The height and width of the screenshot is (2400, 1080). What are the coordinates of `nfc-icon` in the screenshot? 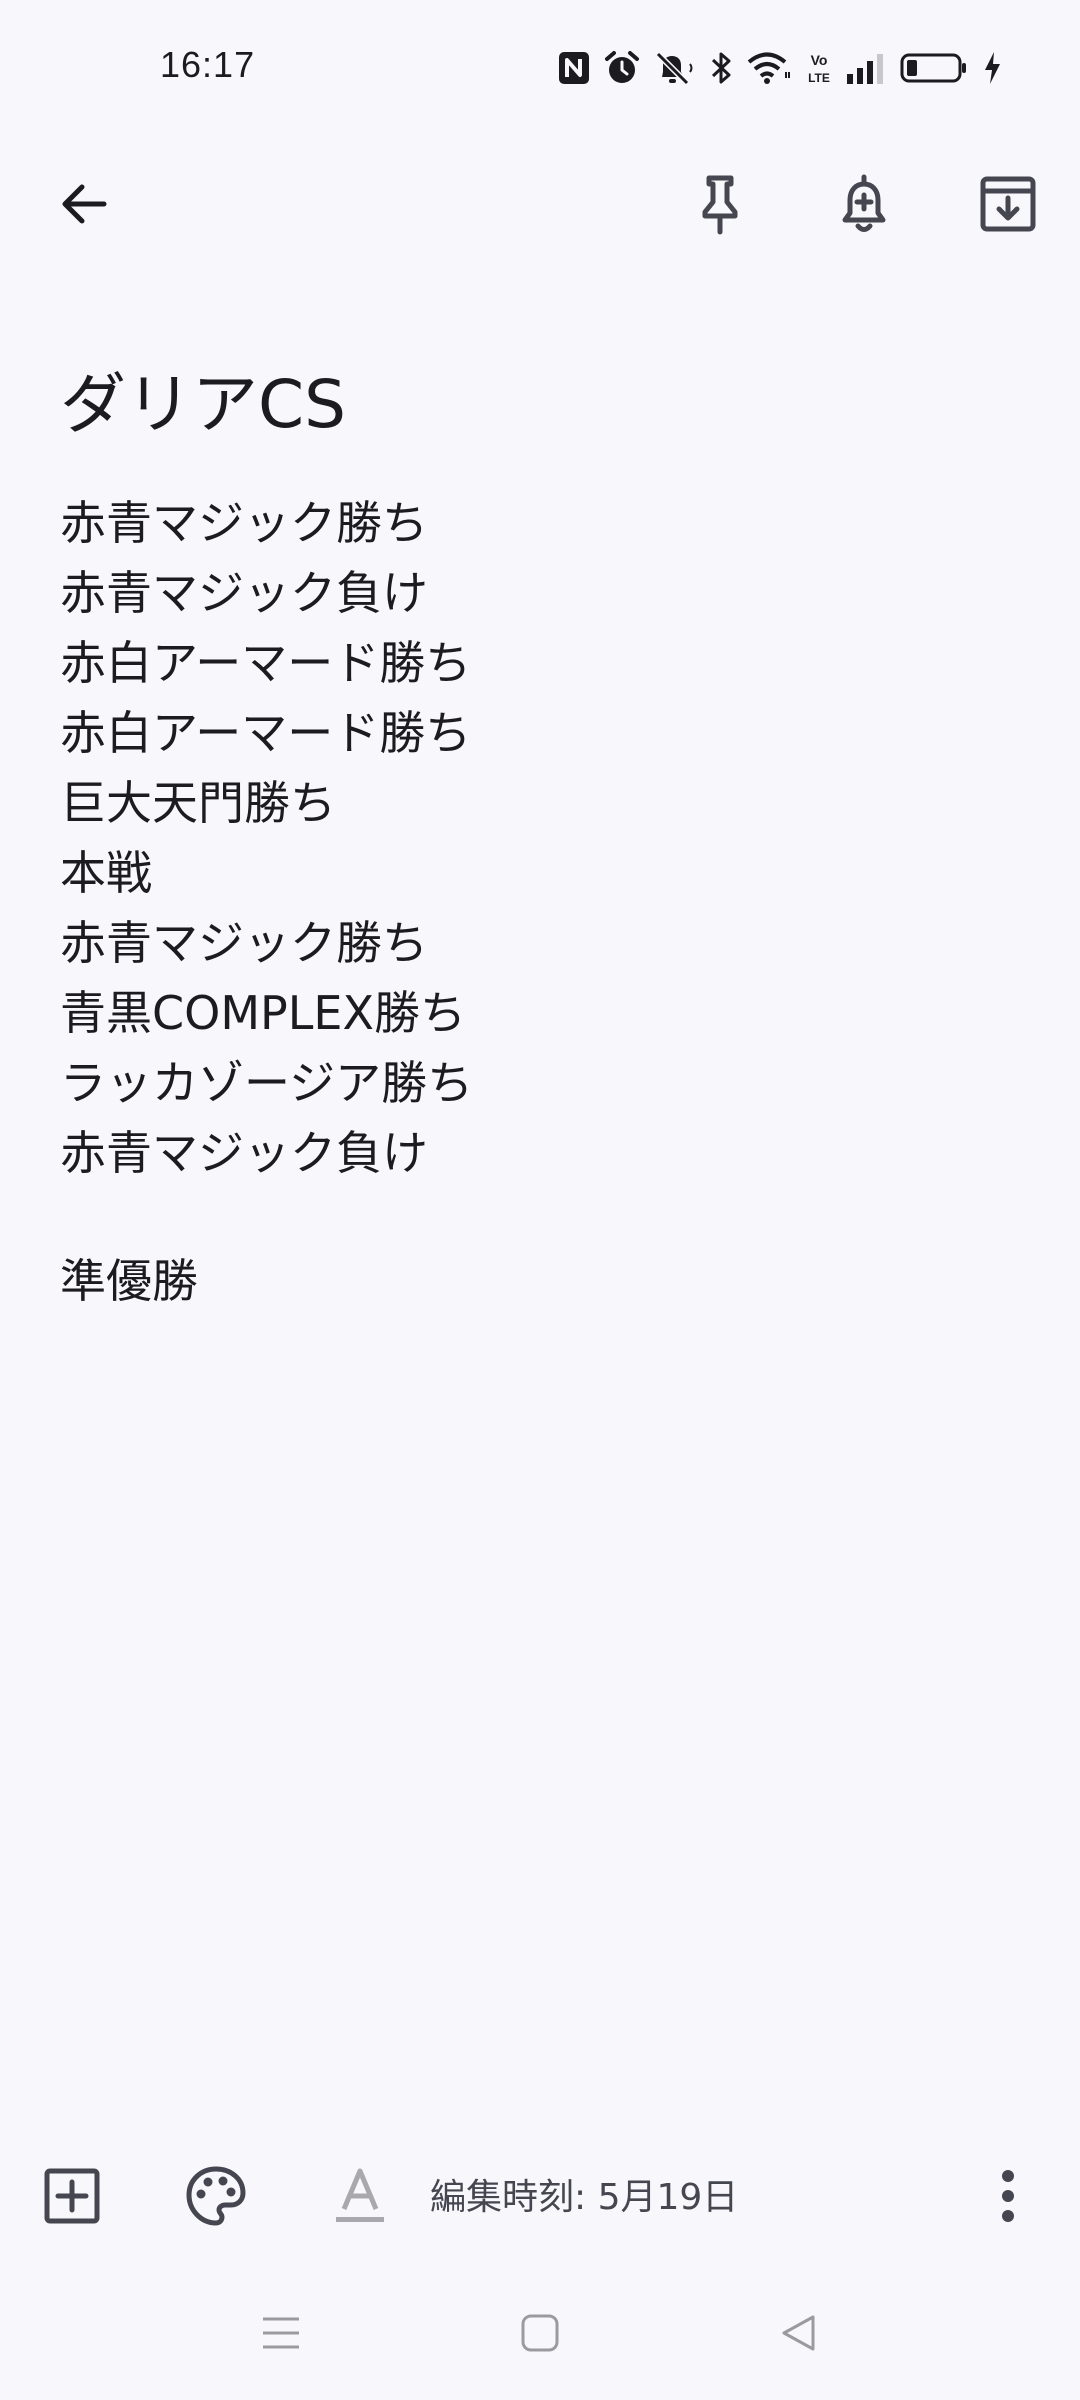 It's located at (574, 68).